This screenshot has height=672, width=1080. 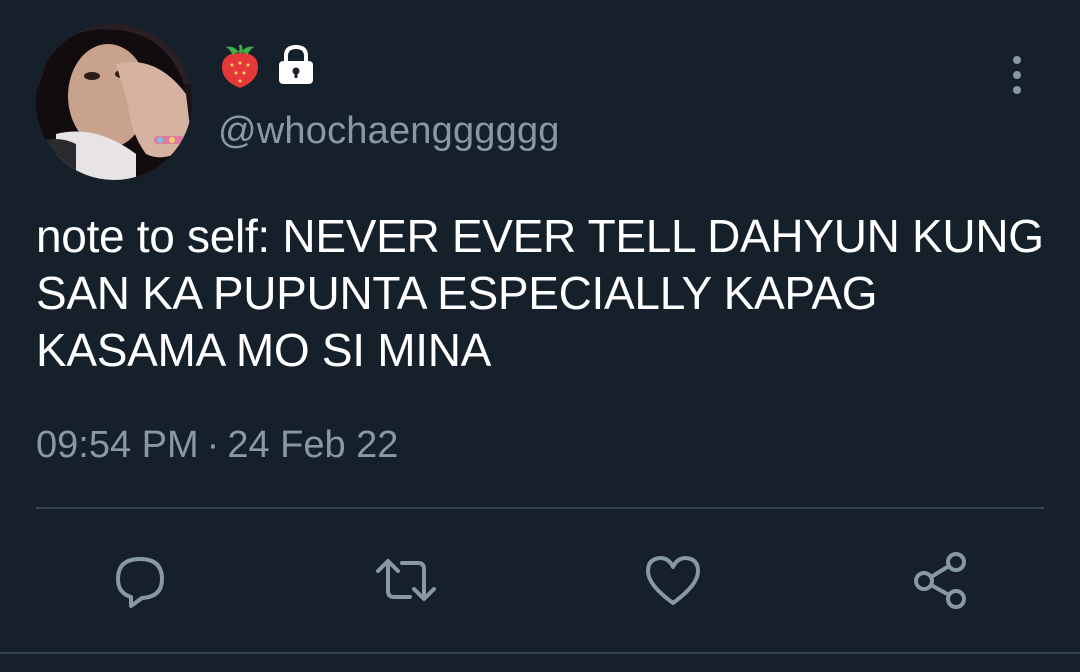 I want to click on bottom-divider, so click(x=540, y=653).